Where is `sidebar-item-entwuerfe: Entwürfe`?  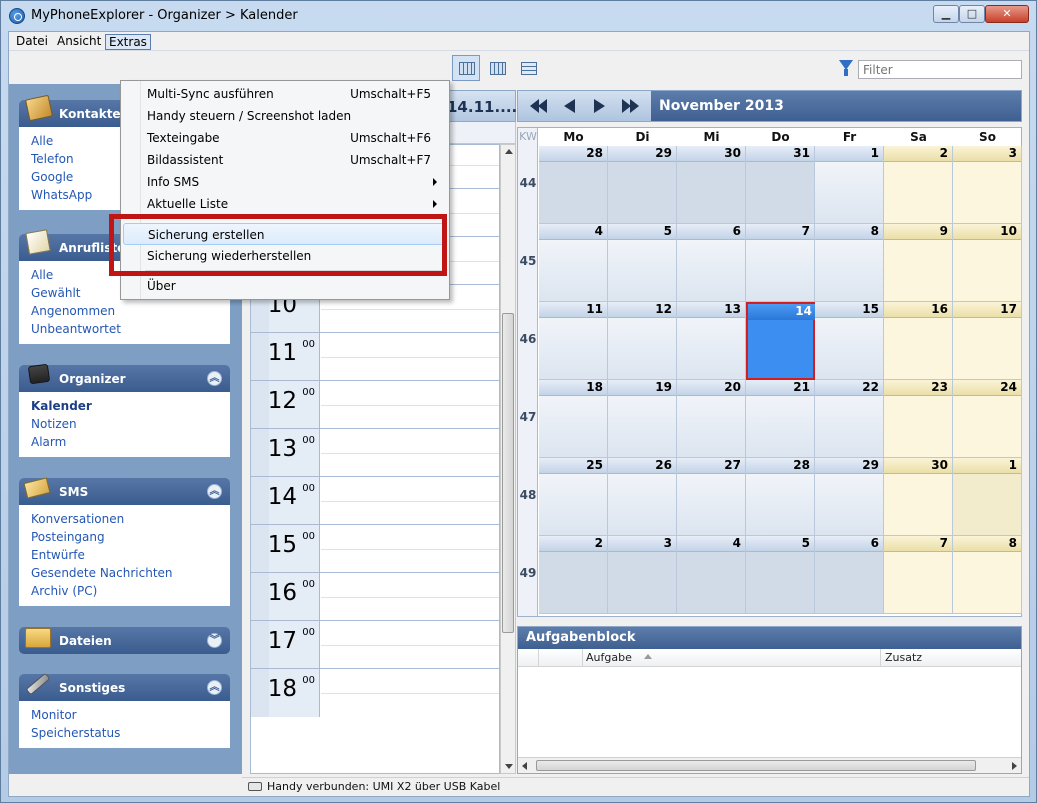
sidebar-item-entwuerfe: Entwürfe is located at coordinates (124, 555).